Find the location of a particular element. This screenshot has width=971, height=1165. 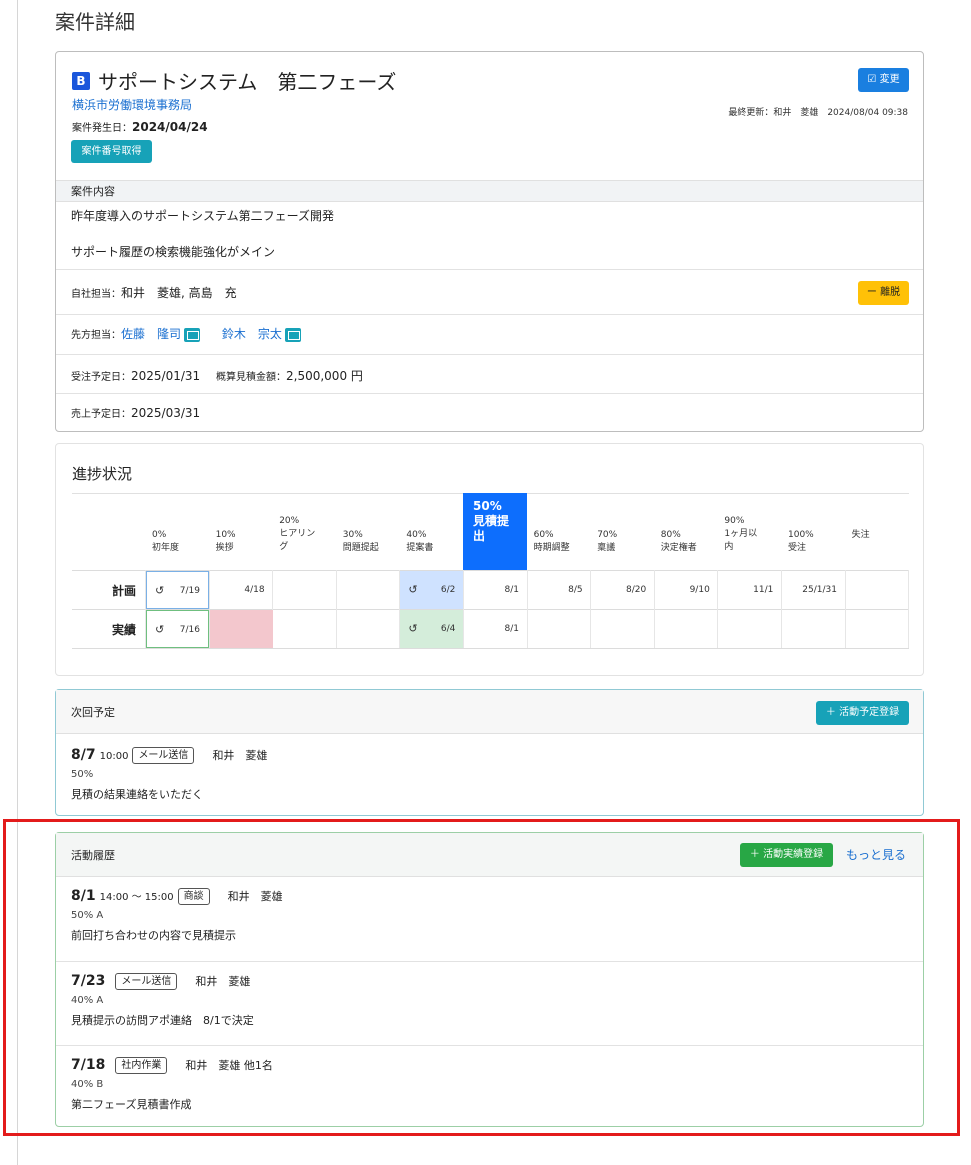

content-line-1: 昨年度導入のサポートシステム第二フェーズ開発 is located at coordinates (203, 216).